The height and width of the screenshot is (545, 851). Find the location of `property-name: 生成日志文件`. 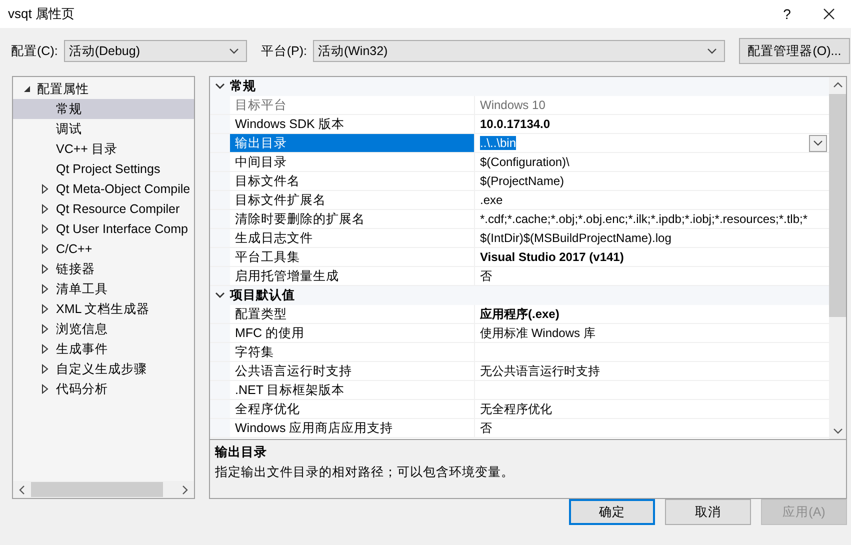

property-name: 生成日志文件 is located at coordinates (352, 238).